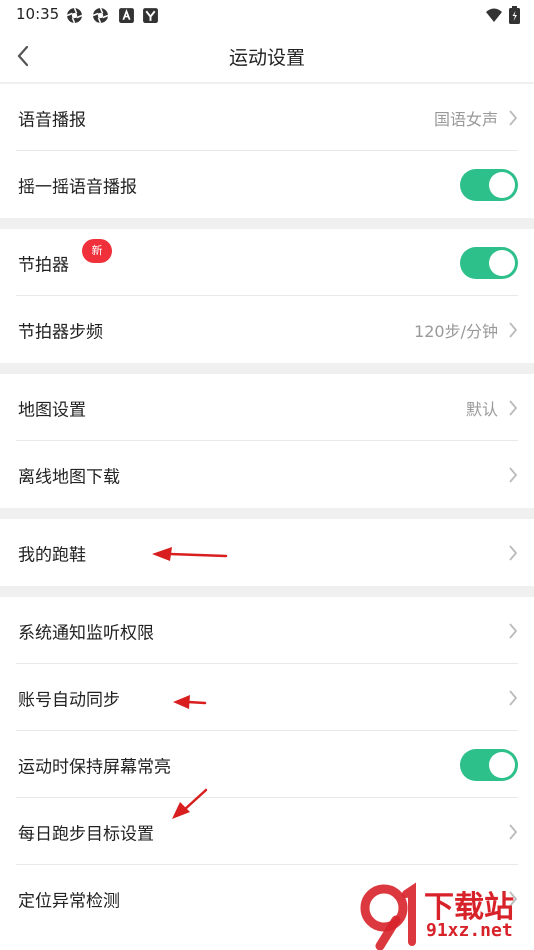  What do you see at coordinates (514, 15) in the screenshot?
I see `battery-icon` at bounding box center [514, 15].